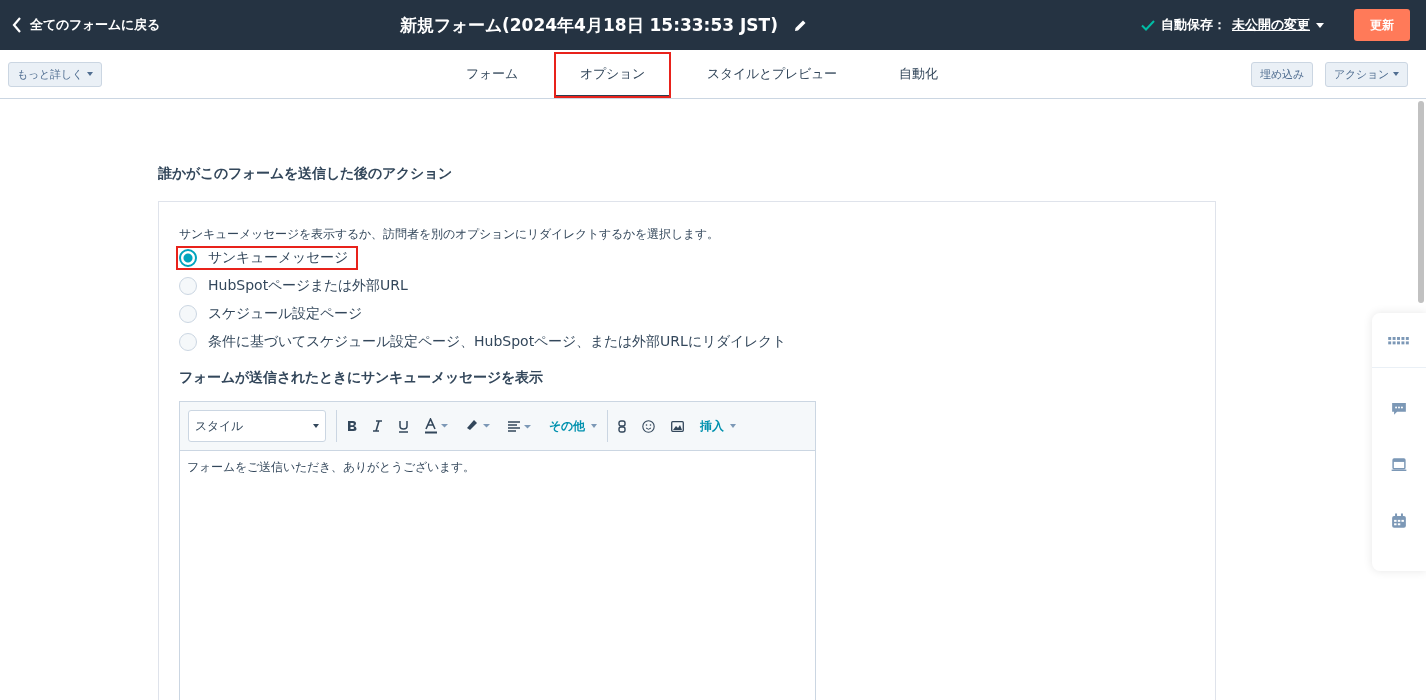  I want to click on autosave-label: 自動保存：, so click(1193, 25).